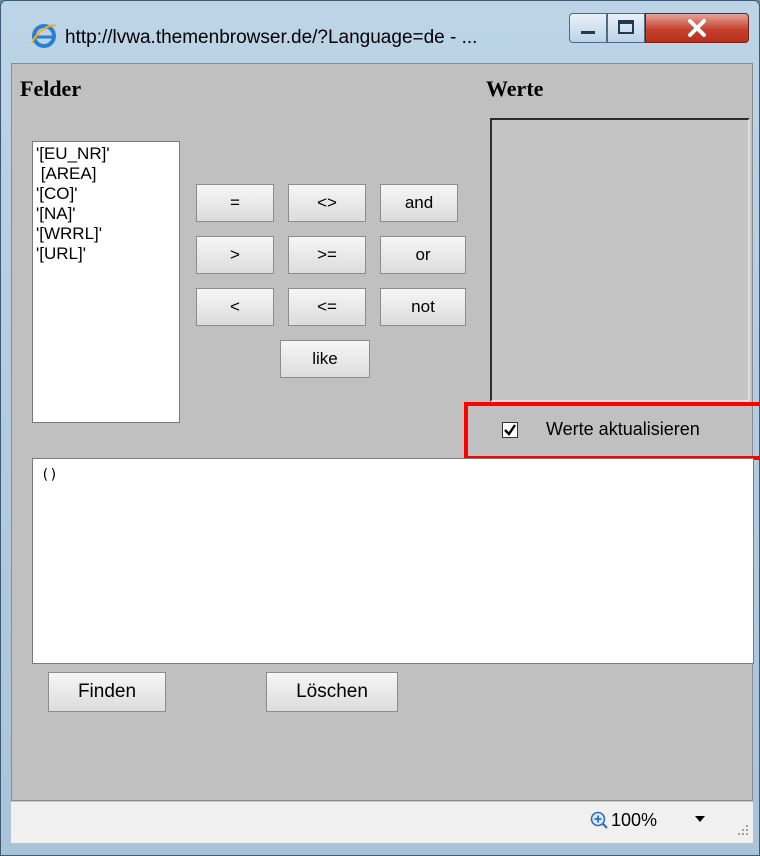  Describe the element at coordinates (325, 359) in the screenshot. I see `like-button: like` at that location.